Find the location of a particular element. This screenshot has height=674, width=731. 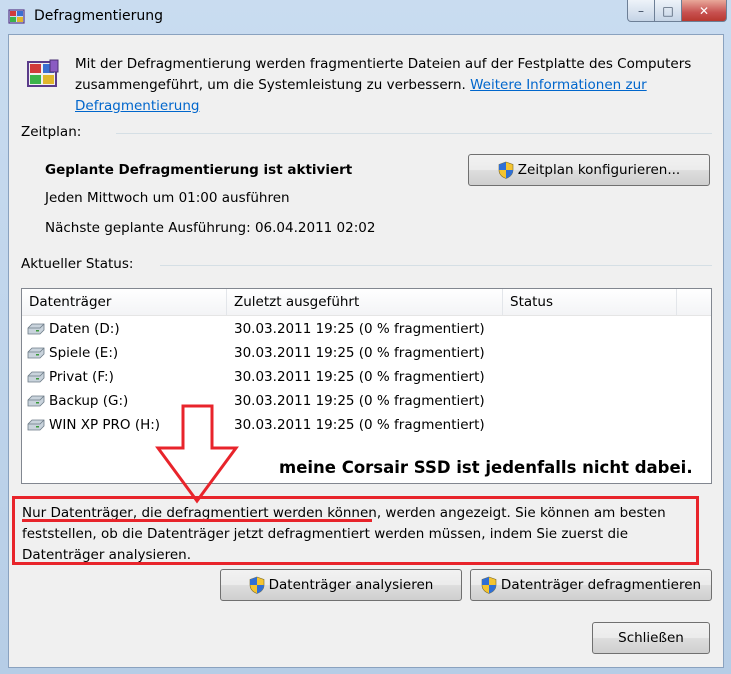

schedule-label: Zeitplan: is located at coordinates (51, 132).